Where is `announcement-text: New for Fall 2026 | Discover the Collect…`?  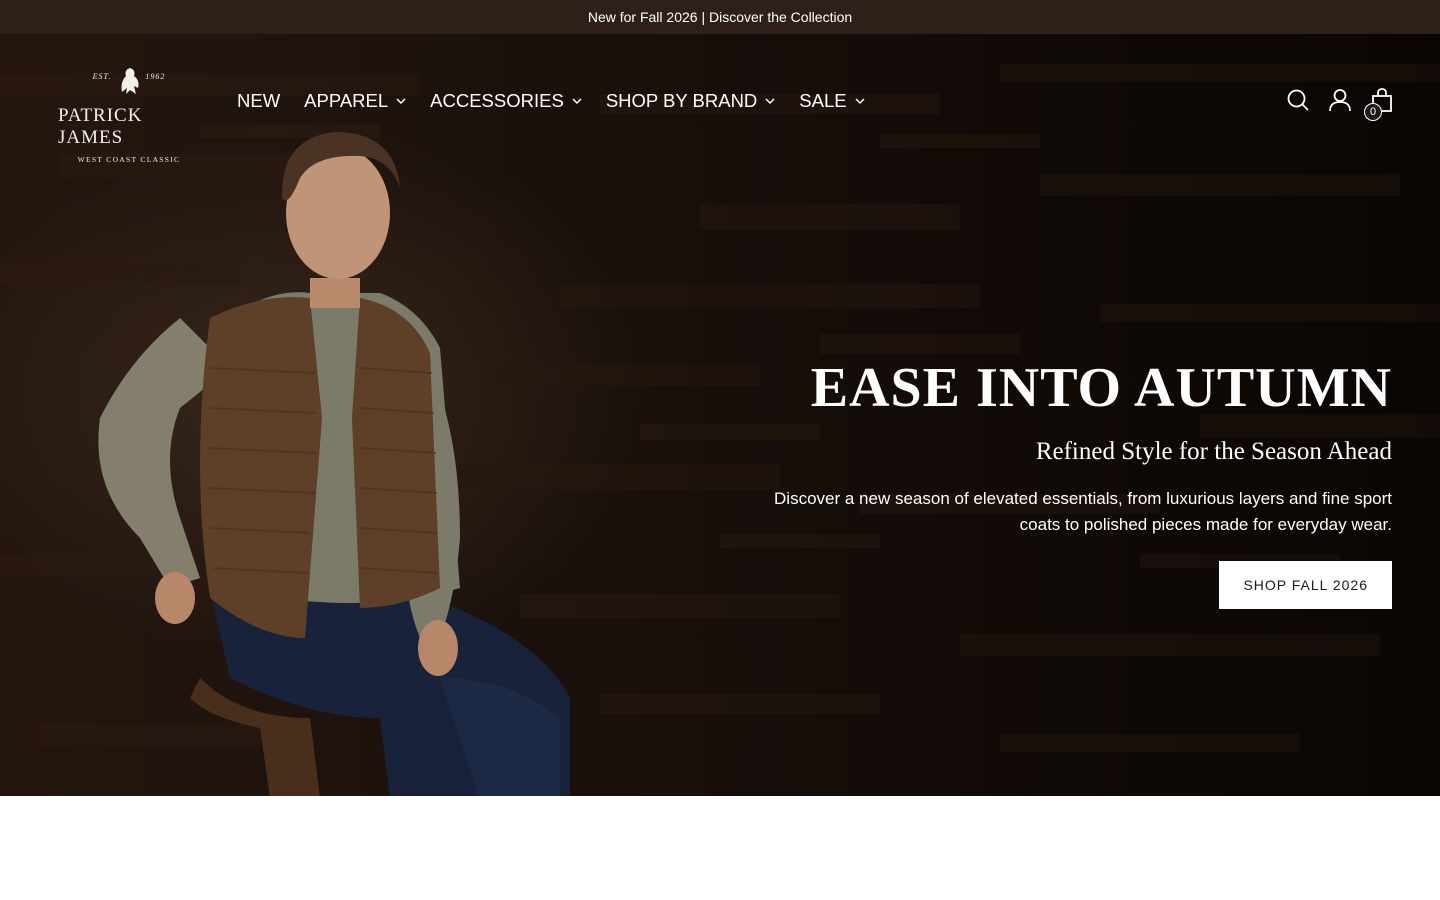 announcement-text: New for Fall 2026 | Discover the Collect… is located at coordinates (720, 17).